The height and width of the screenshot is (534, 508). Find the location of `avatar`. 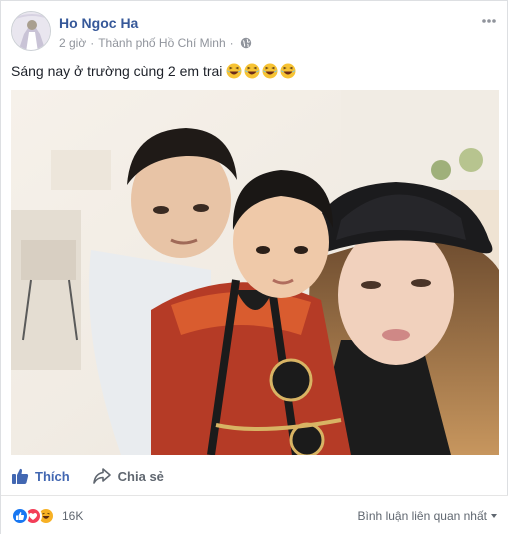

avatar is located at coordinates (31, 31).